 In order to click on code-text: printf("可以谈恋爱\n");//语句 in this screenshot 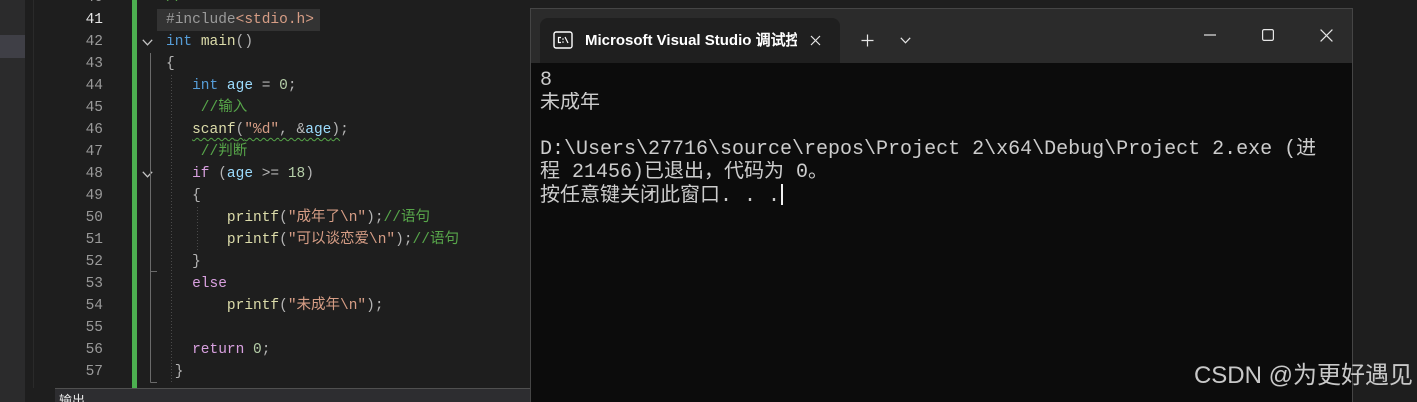, I will do `click(311, 240)`.